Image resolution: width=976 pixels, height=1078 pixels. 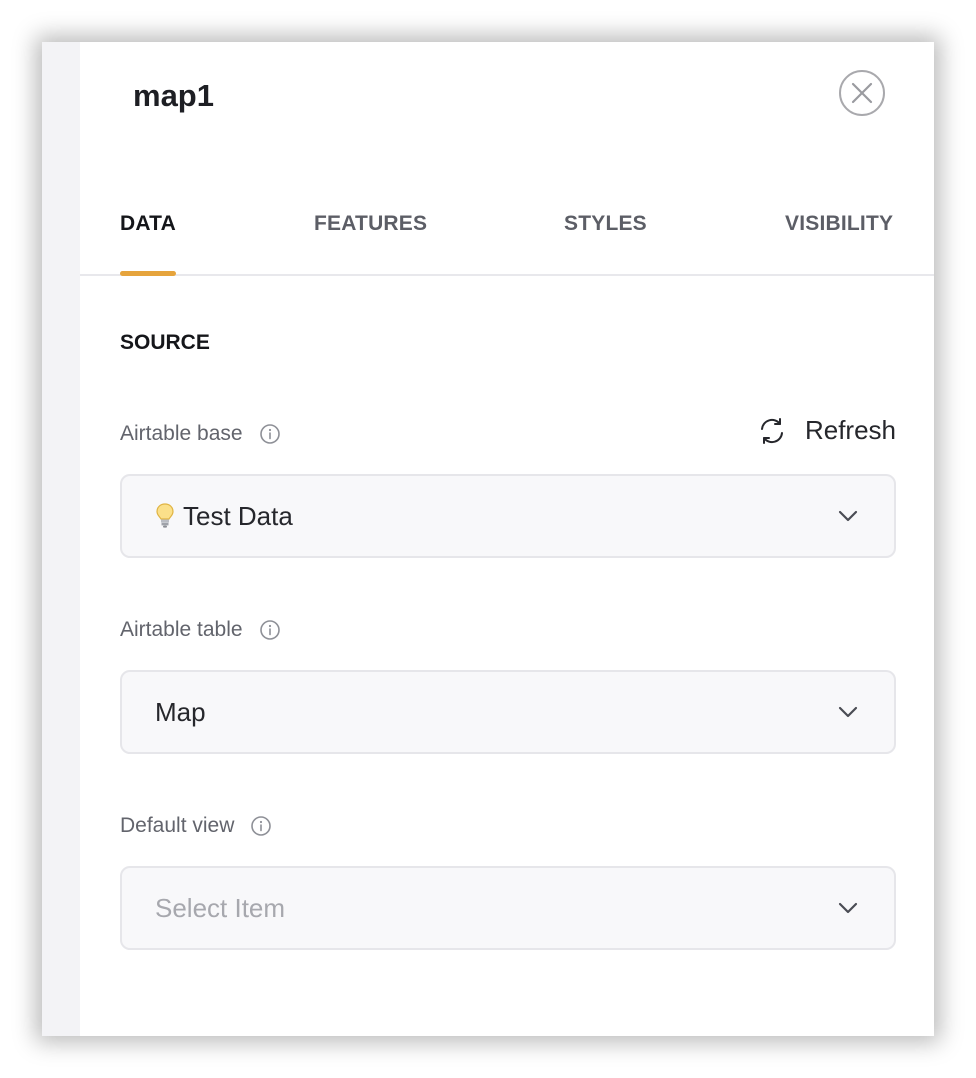 I want to click on select-value: Map, so click(x=180, y=711).